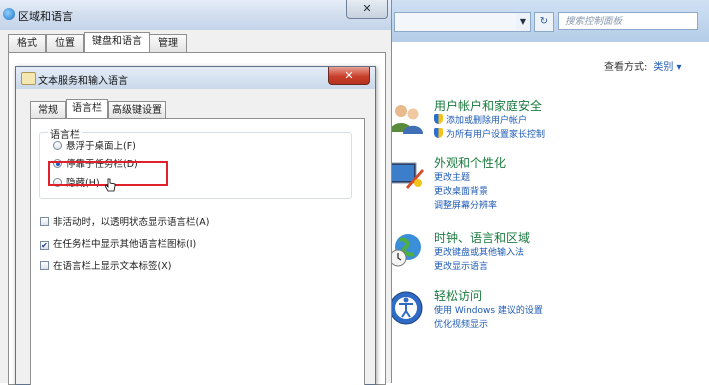 The width and height of the screenshot is (709, 385). Describe the element at coordinates (48, 110) in the screenshot. I see `tab-general: 常规` at that location.